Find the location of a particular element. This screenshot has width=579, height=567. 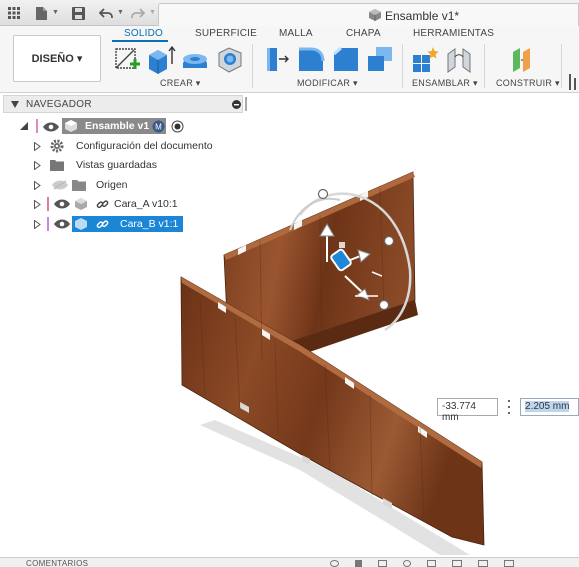

document-title: Ensamble v1* is located at coordinates (422, 16).